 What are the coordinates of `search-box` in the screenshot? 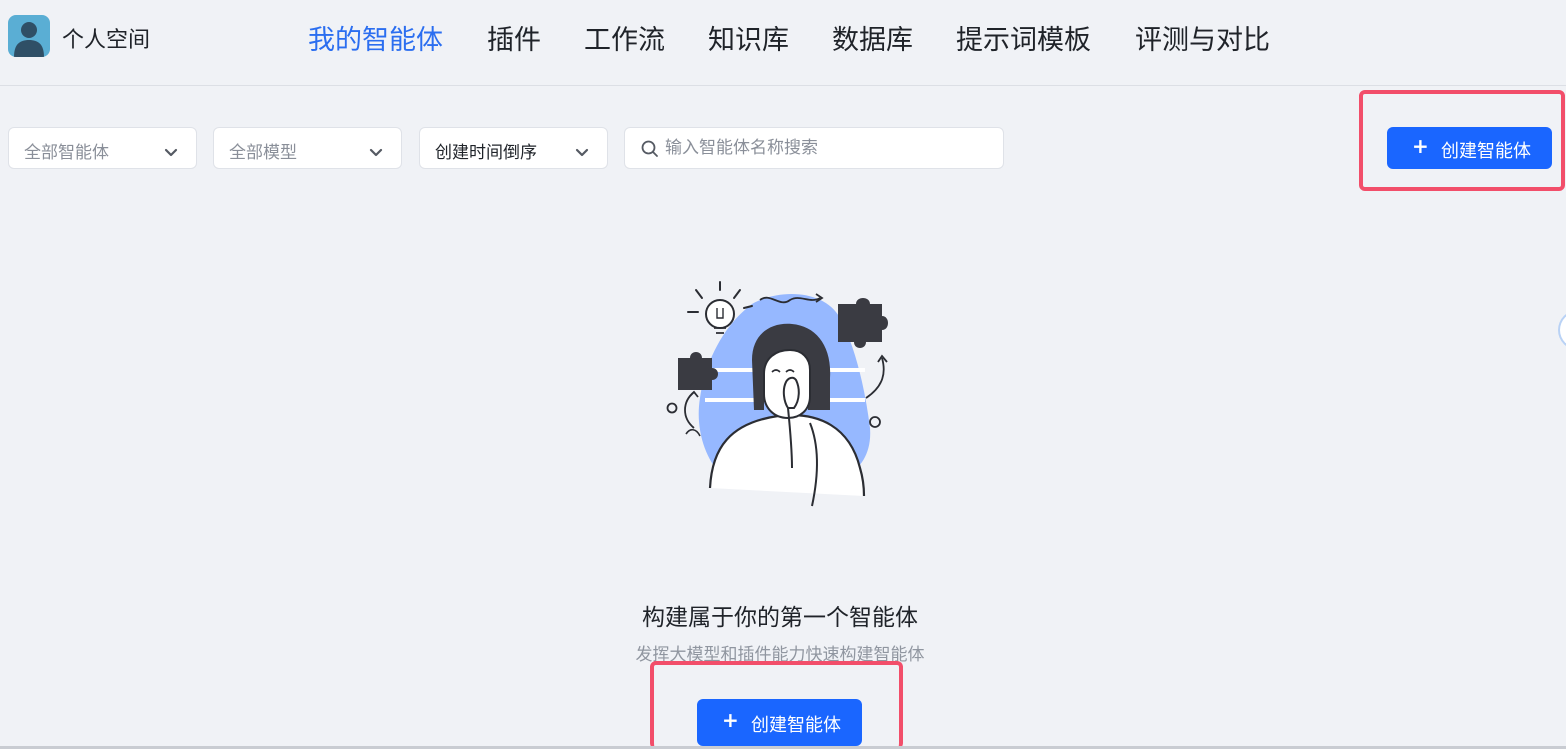 It's located at (814, 148).